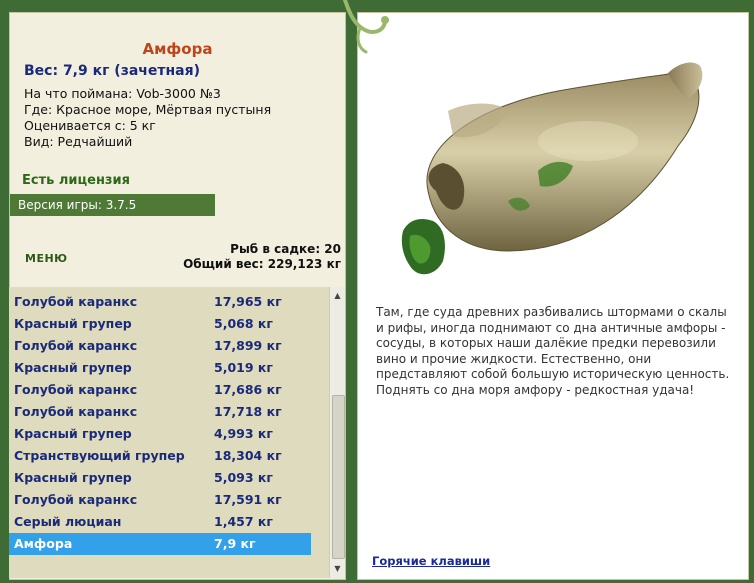 The image size is (754, 583). Describe the element at coordinates (248, 389) in the screenshot. I see `catch-weight: 17,686 кг` at that location.